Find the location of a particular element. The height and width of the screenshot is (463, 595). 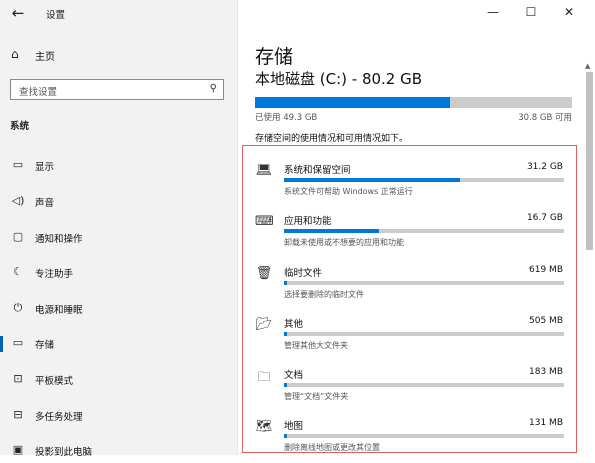

sidebar-item-display: ▭ 显示 is located at coordinates (118, 166).